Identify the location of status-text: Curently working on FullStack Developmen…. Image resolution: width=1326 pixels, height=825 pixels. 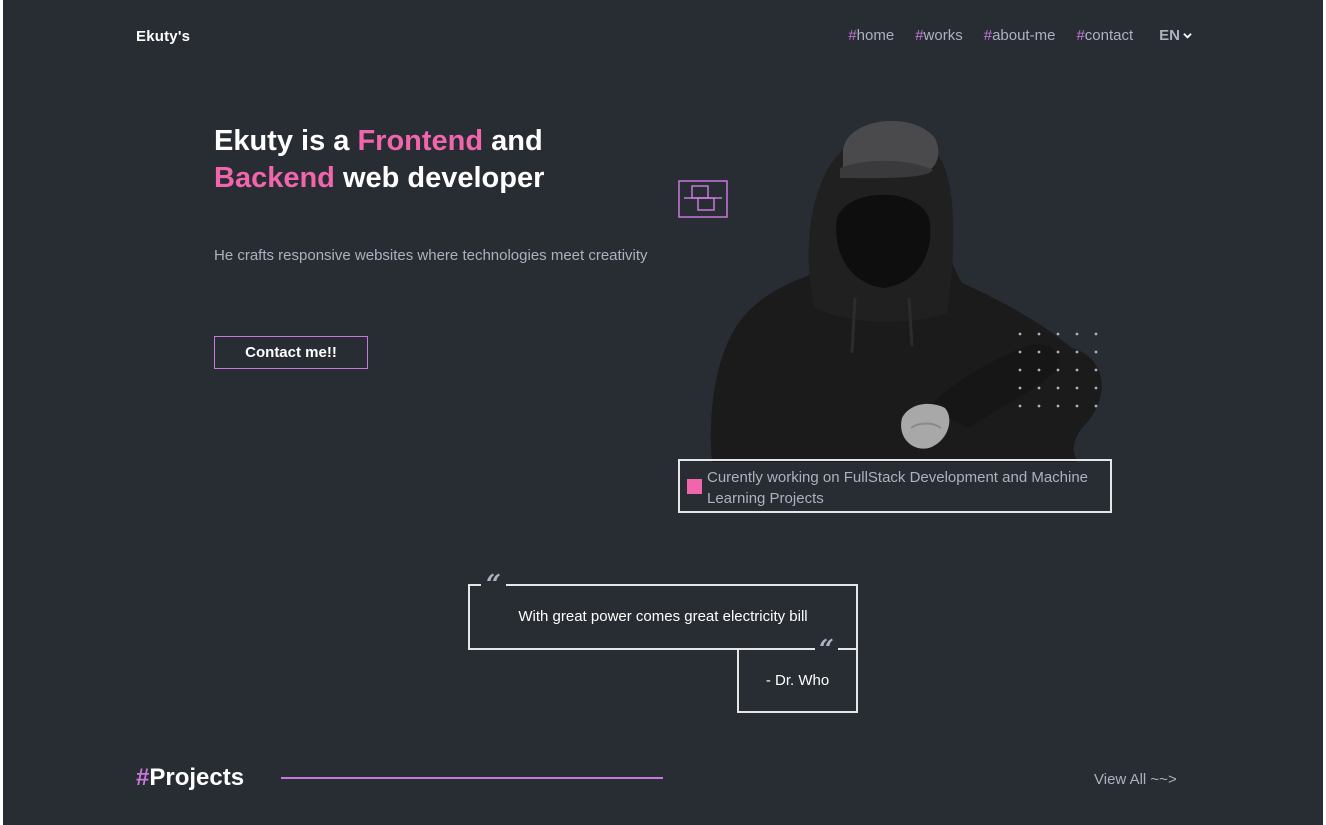
(898, 488).